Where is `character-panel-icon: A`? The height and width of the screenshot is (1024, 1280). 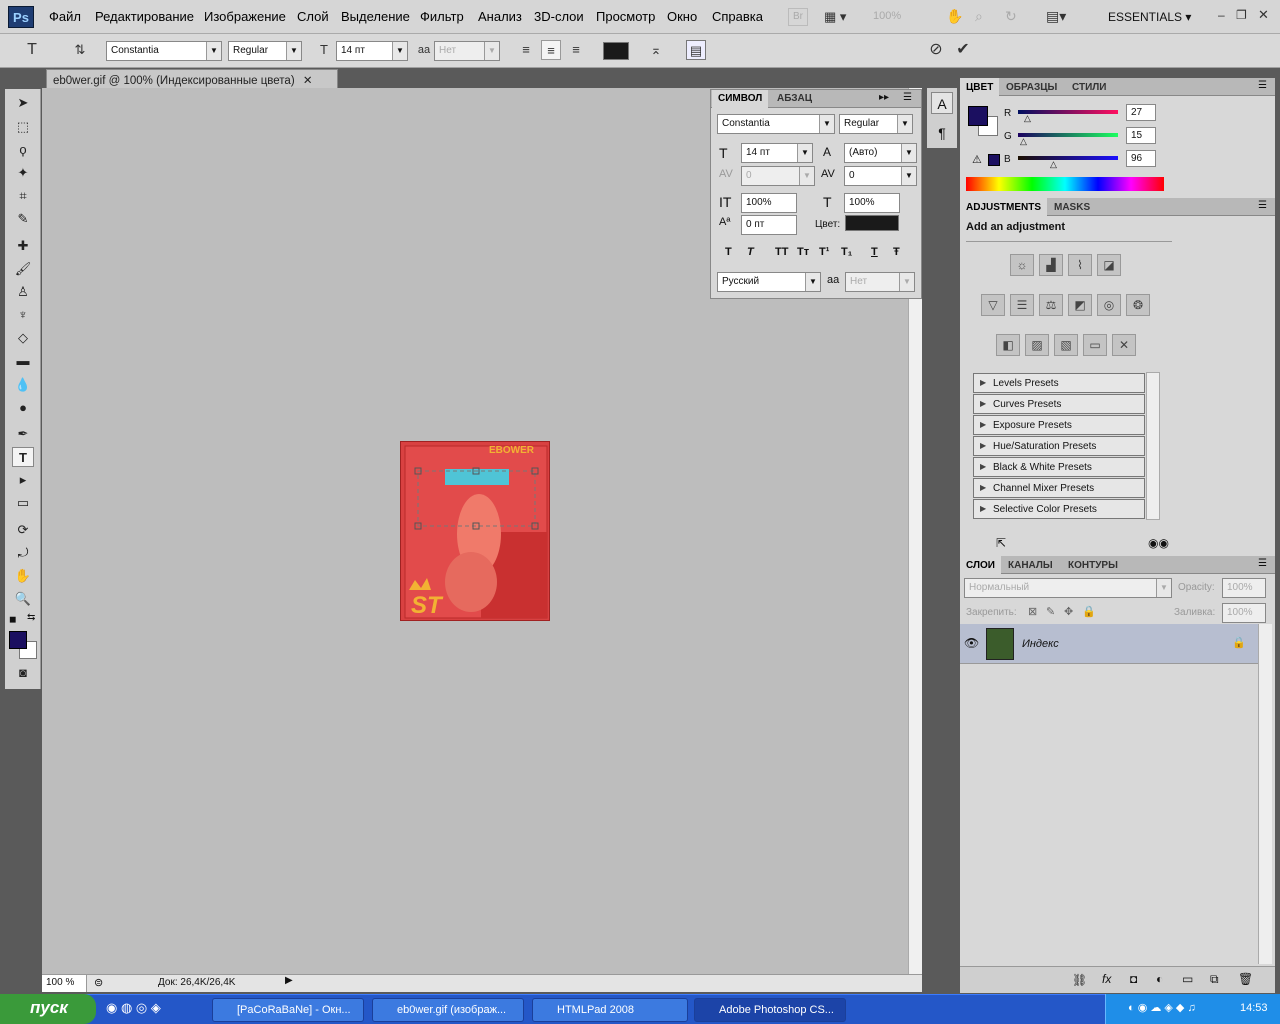 character-panel-icon: A is located at coordinates (942, 103).